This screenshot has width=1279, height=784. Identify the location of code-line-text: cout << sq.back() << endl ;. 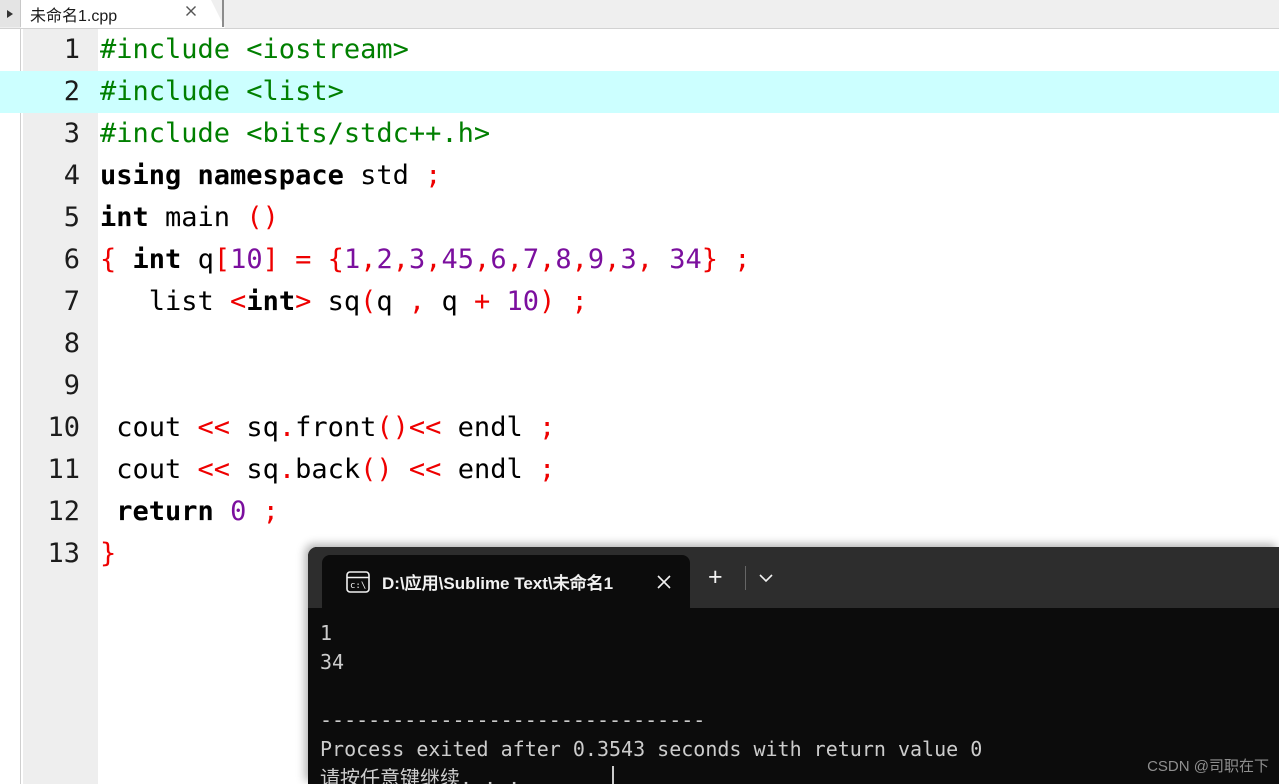
(327, 470).